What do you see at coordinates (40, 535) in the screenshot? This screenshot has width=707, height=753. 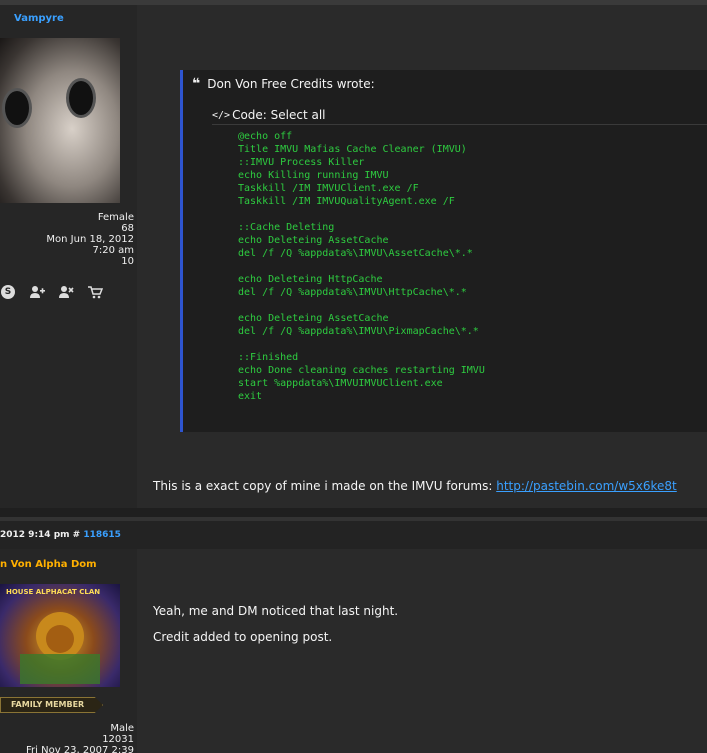 I see `post-date: 2012 9:14 pm #` at bounding box center [40, 535].